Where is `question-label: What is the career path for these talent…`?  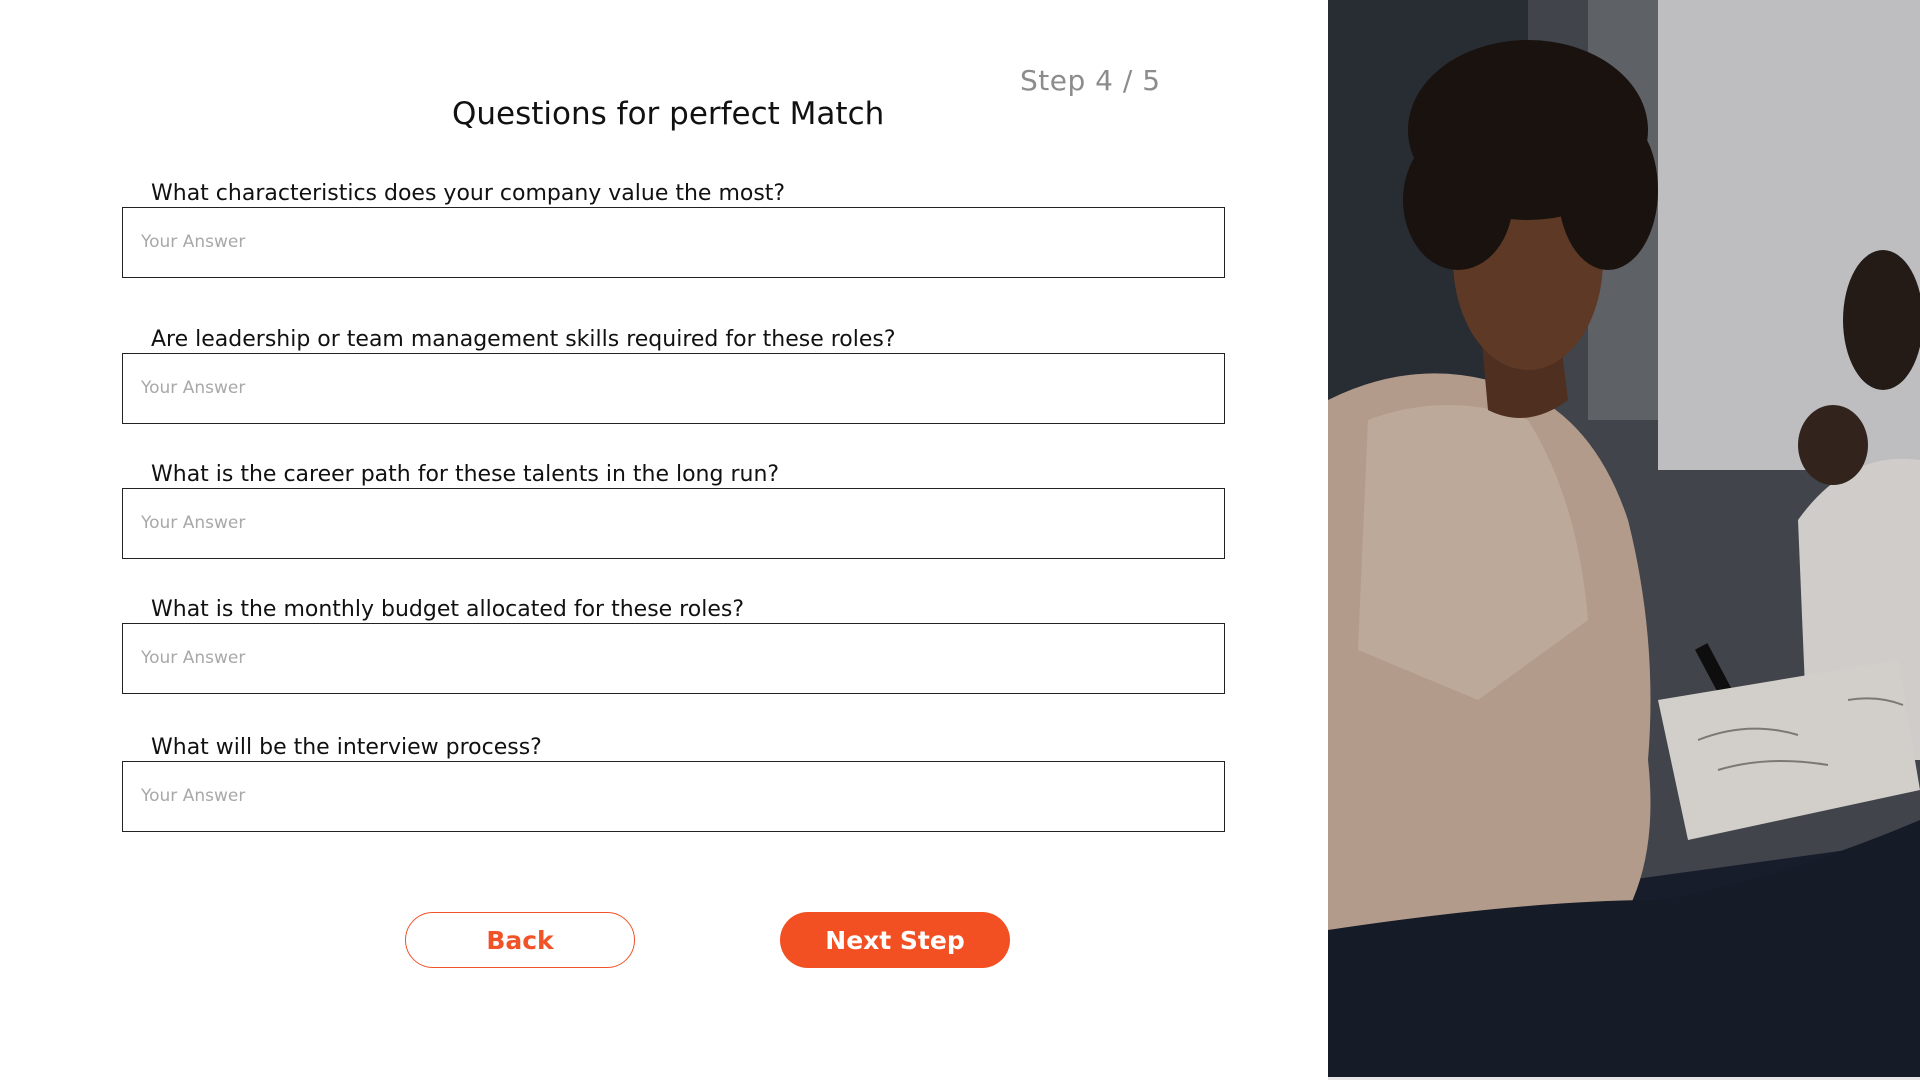
question-label: What is the career path for these talent… is located at coordinates (466, 474).